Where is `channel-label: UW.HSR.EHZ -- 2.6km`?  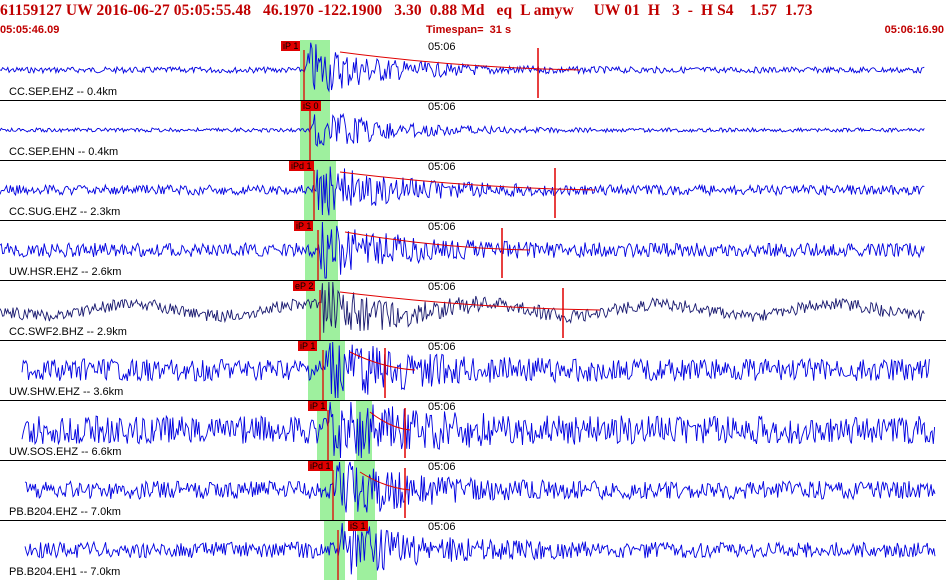
channel-label: UW.HSR.EHZ -- 2.6km is located at coordinates (65, 272).